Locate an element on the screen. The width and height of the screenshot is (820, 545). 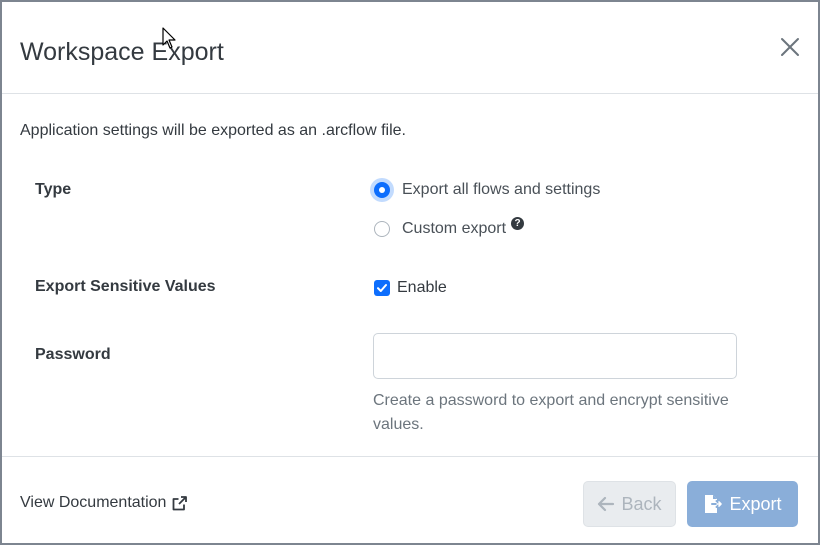
enable-checkbox-label: Enable is located at coordinates (422, 287).